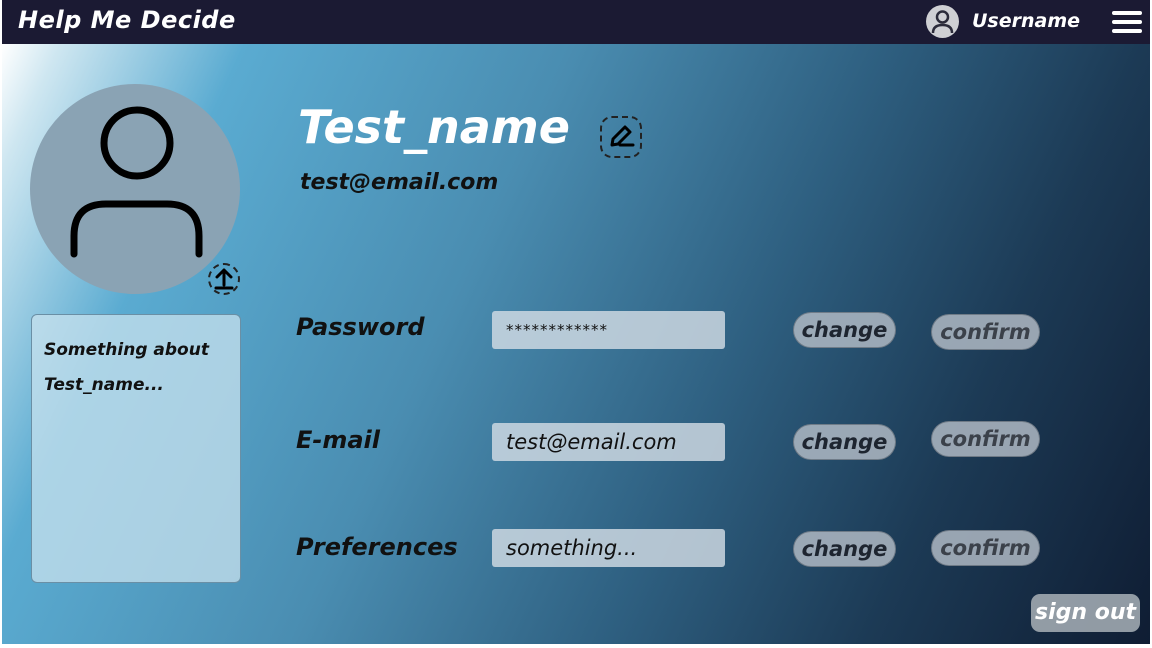 The image size is (1152, 648). I want to click on confirm-password-button: confirm, so click(985, 332).